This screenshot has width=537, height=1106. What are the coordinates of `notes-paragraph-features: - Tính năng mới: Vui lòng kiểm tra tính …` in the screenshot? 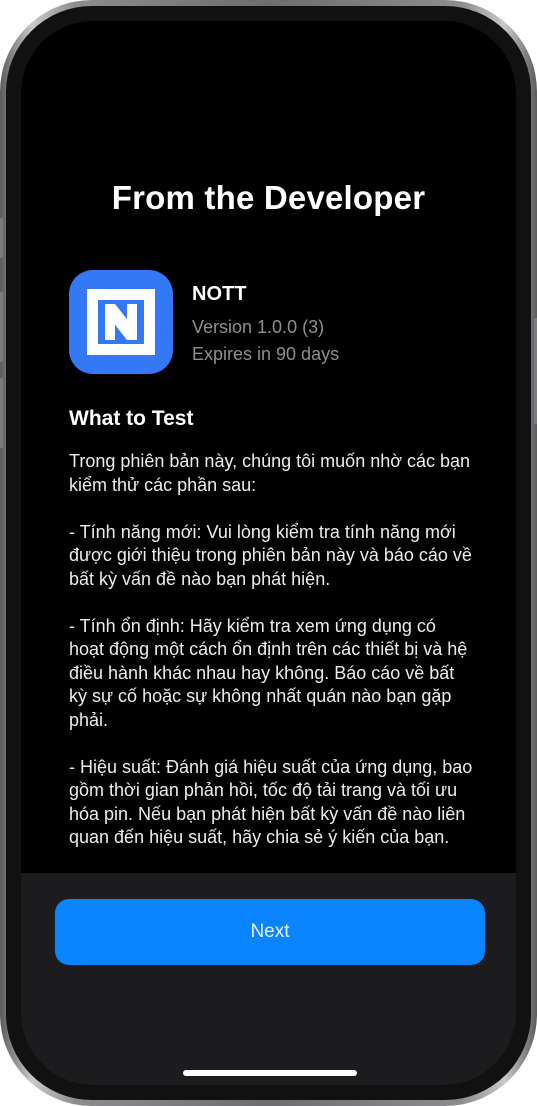 It's located at (270, 555).